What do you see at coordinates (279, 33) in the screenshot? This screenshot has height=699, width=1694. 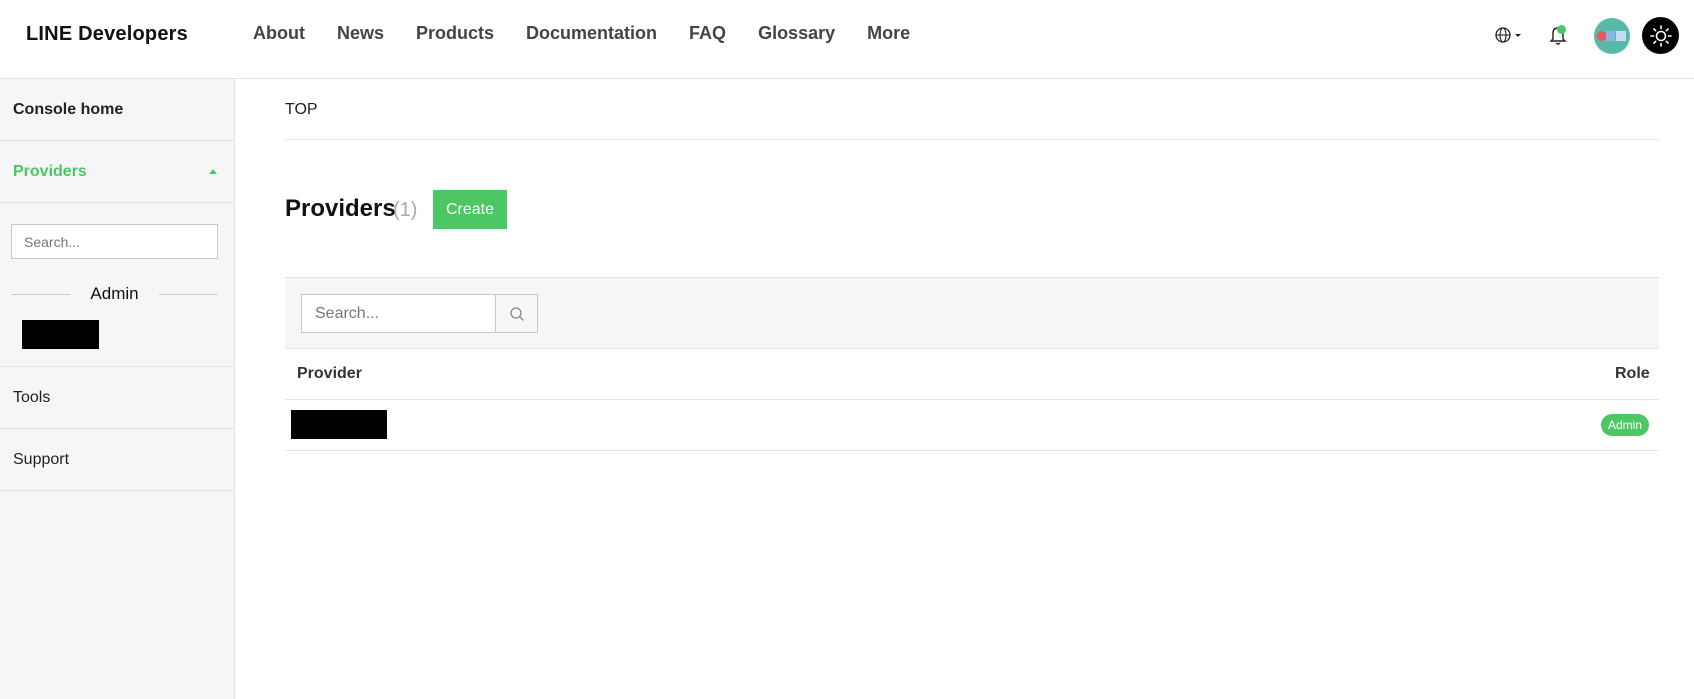 I see `nav-about: About` at bounding box center [279, 33].